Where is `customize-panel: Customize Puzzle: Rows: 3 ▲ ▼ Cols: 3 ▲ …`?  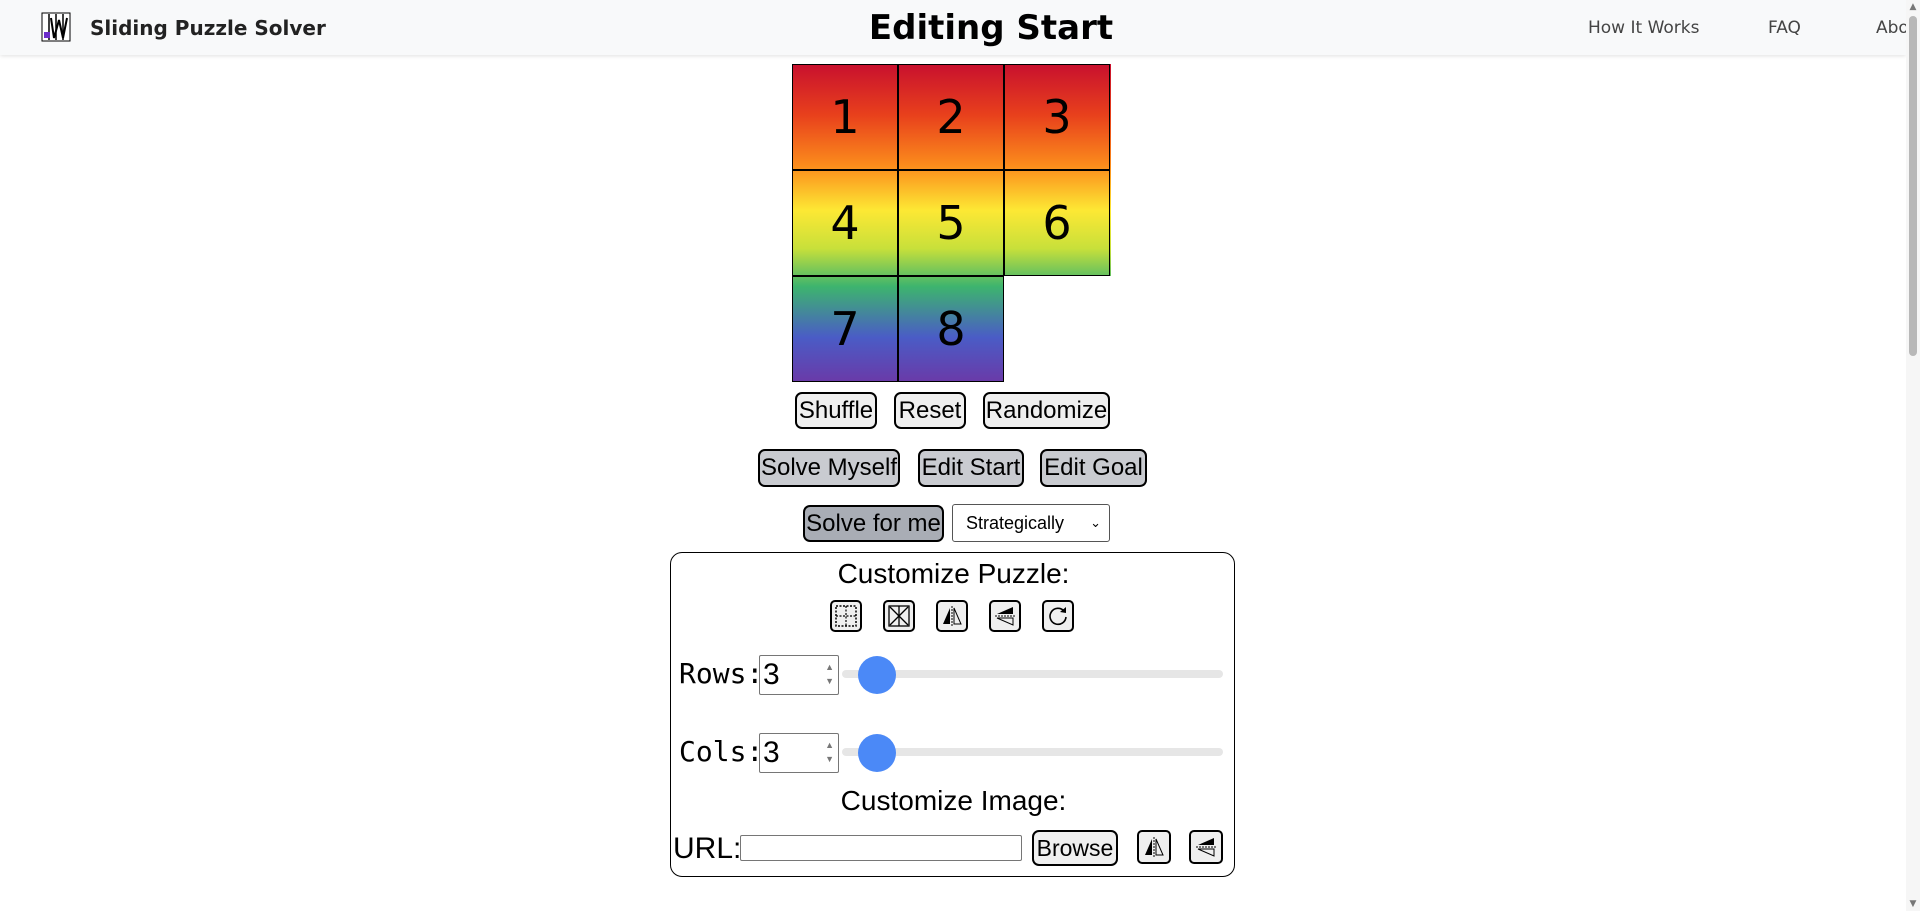 customize-panel: Customize Puzzle: Rows: 3 ▲ ▼ Cols: 3 ▲ … is located at coordinates (952, 714).